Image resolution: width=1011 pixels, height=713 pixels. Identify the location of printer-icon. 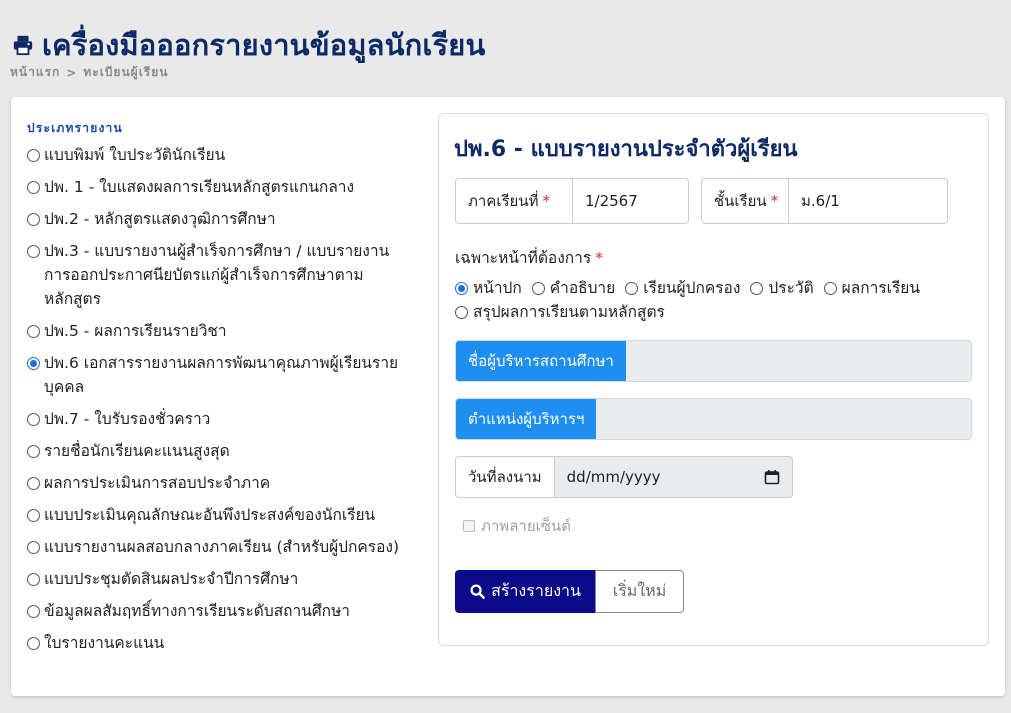
(23, 45).